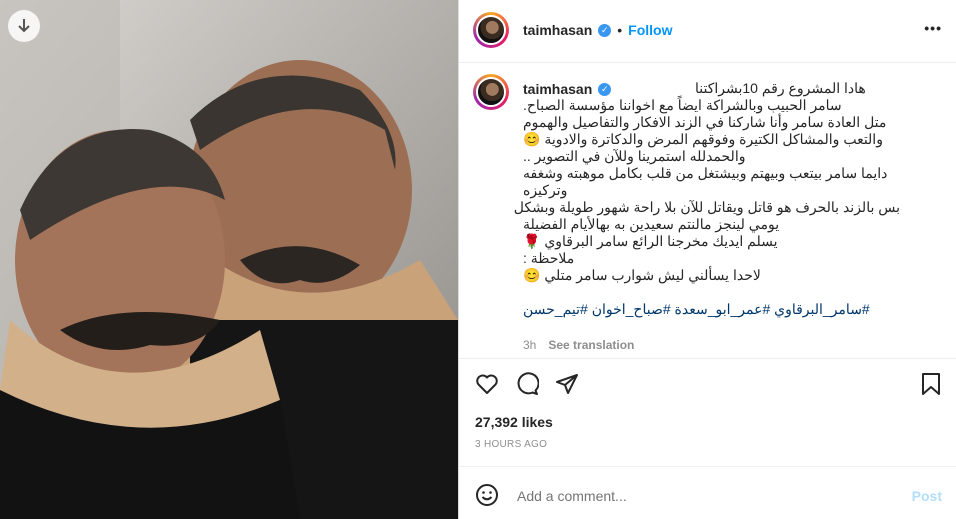 The height and width of the screenshot is (519, 956). Describe the element at coordinates (650, 241) in the screenshot. I see `caption-line: يسلم ايديك مخرجنا الرائع سامر البرقاوي 🌹` at that location.